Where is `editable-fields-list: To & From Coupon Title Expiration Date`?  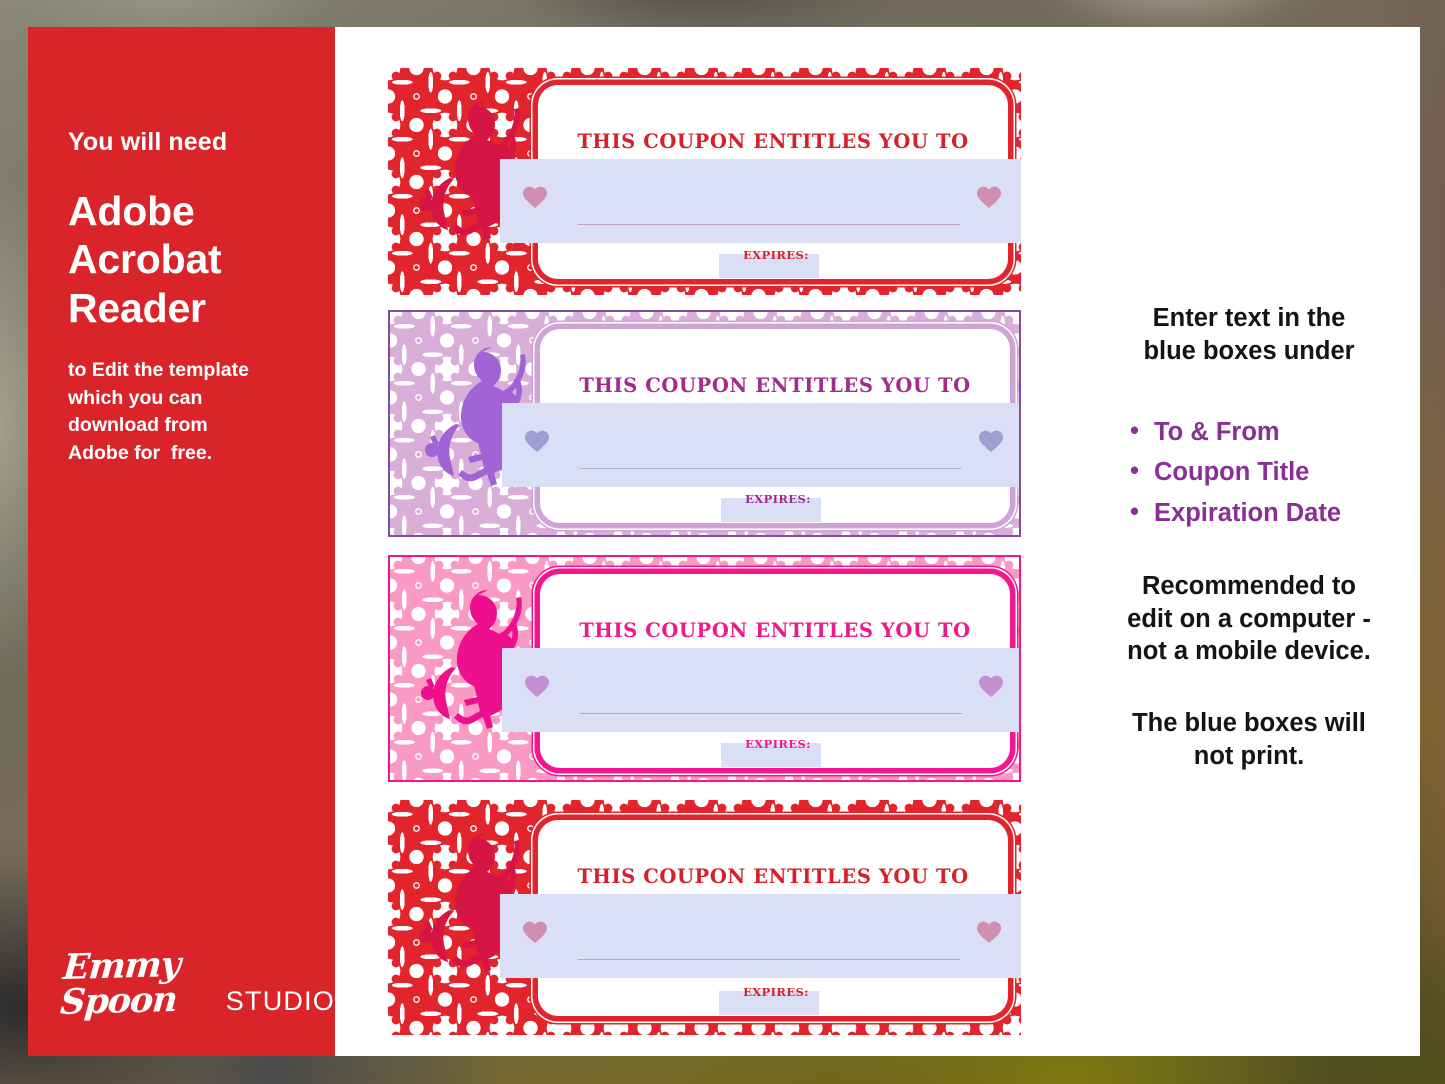 editable-fields-list: To & From Coupon Title Expiration Date is located at coordinates (1249, 472).